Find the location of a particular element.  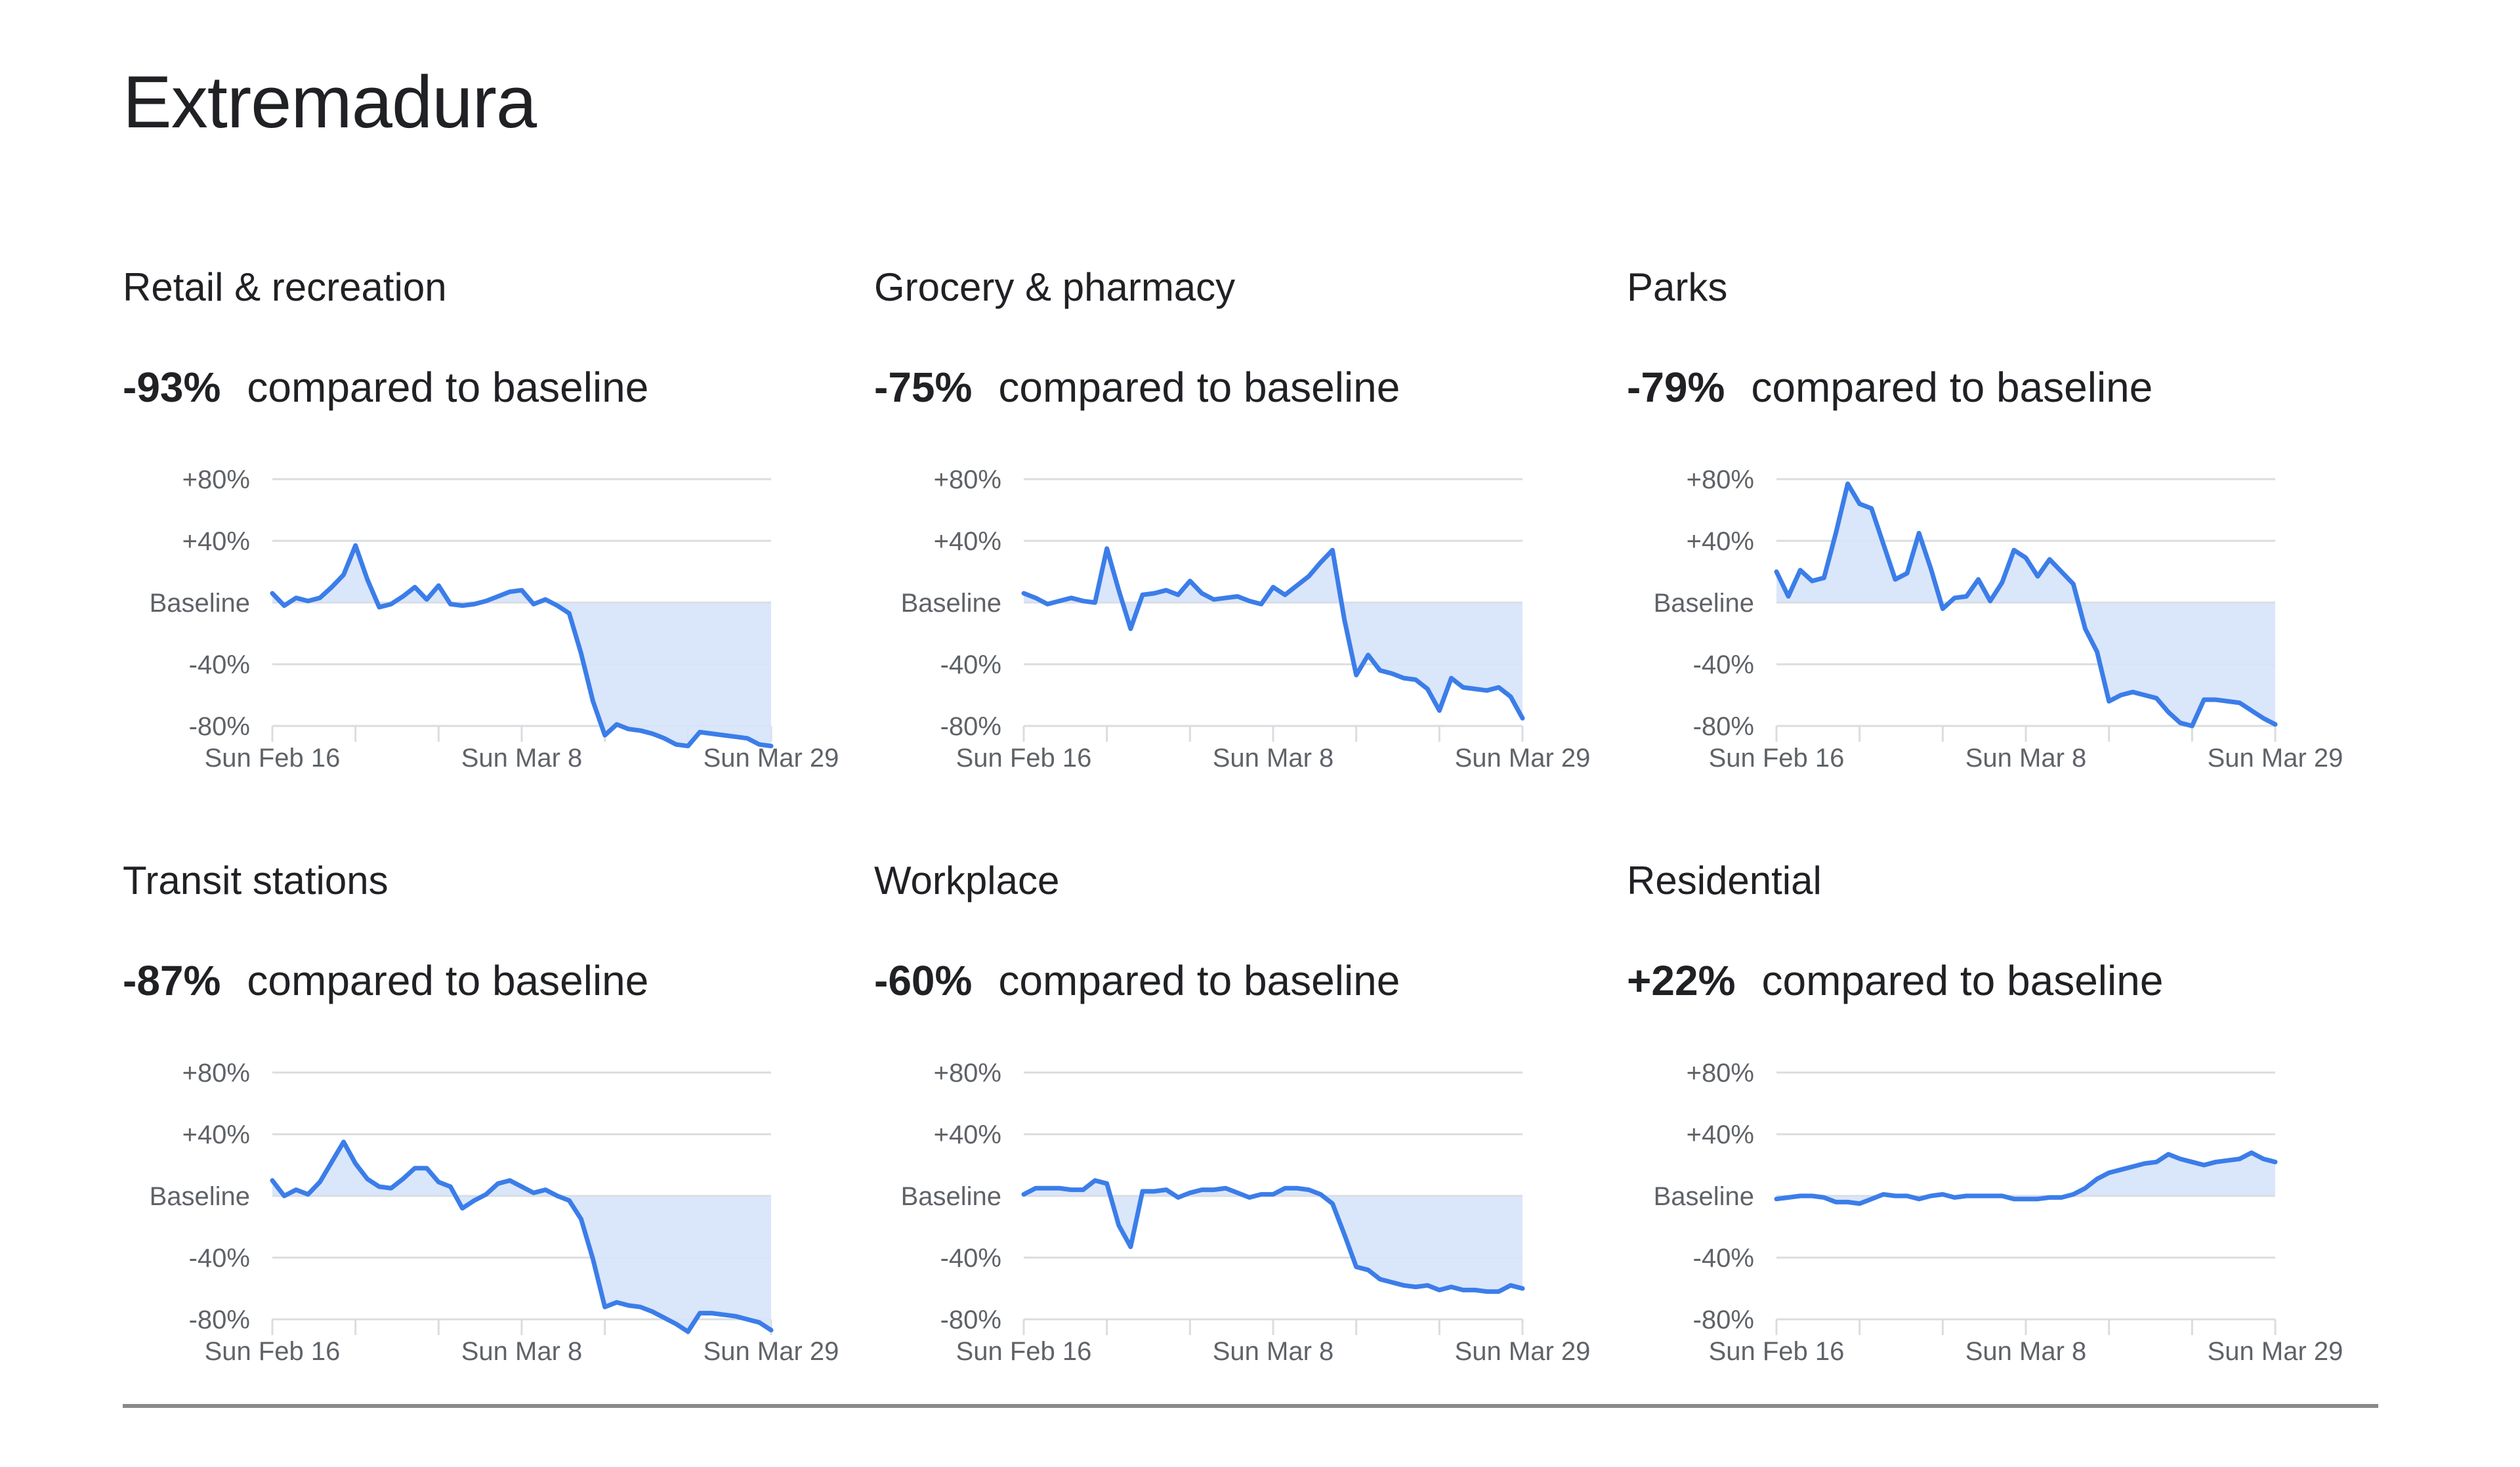

y-tick-label: Baseline is located at coordinates (200, 603).